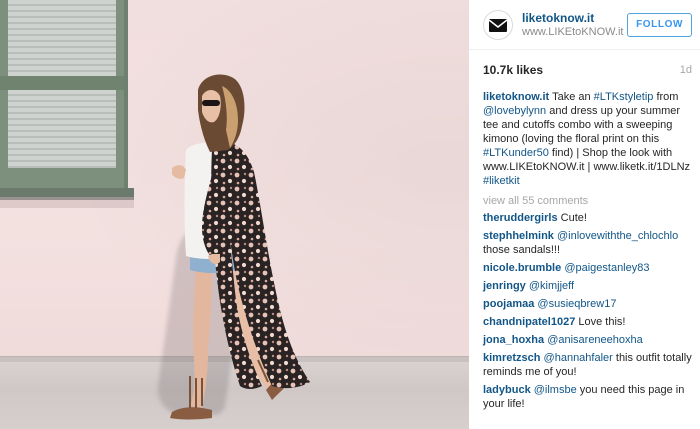  Describe the element at coordinates (587, 201) in the screenshot. I see `view-all-comments-link: view all 55 comments` at that location.